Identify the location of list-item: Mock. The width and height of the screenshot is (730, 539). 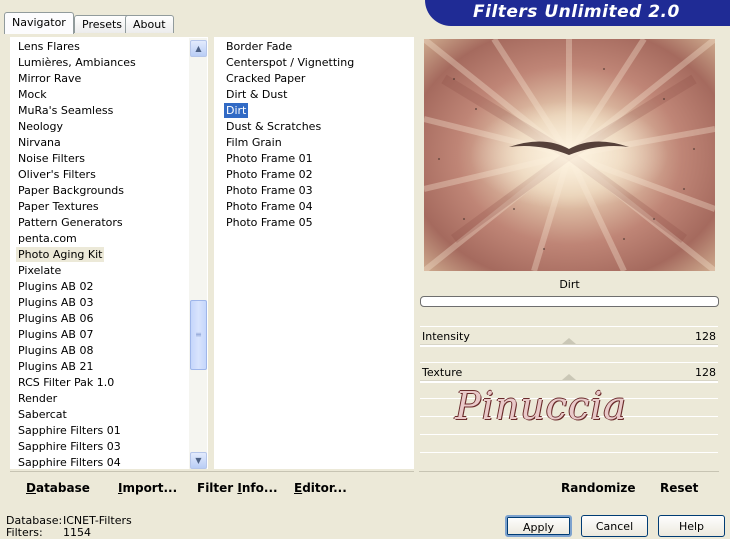
(32, 94).